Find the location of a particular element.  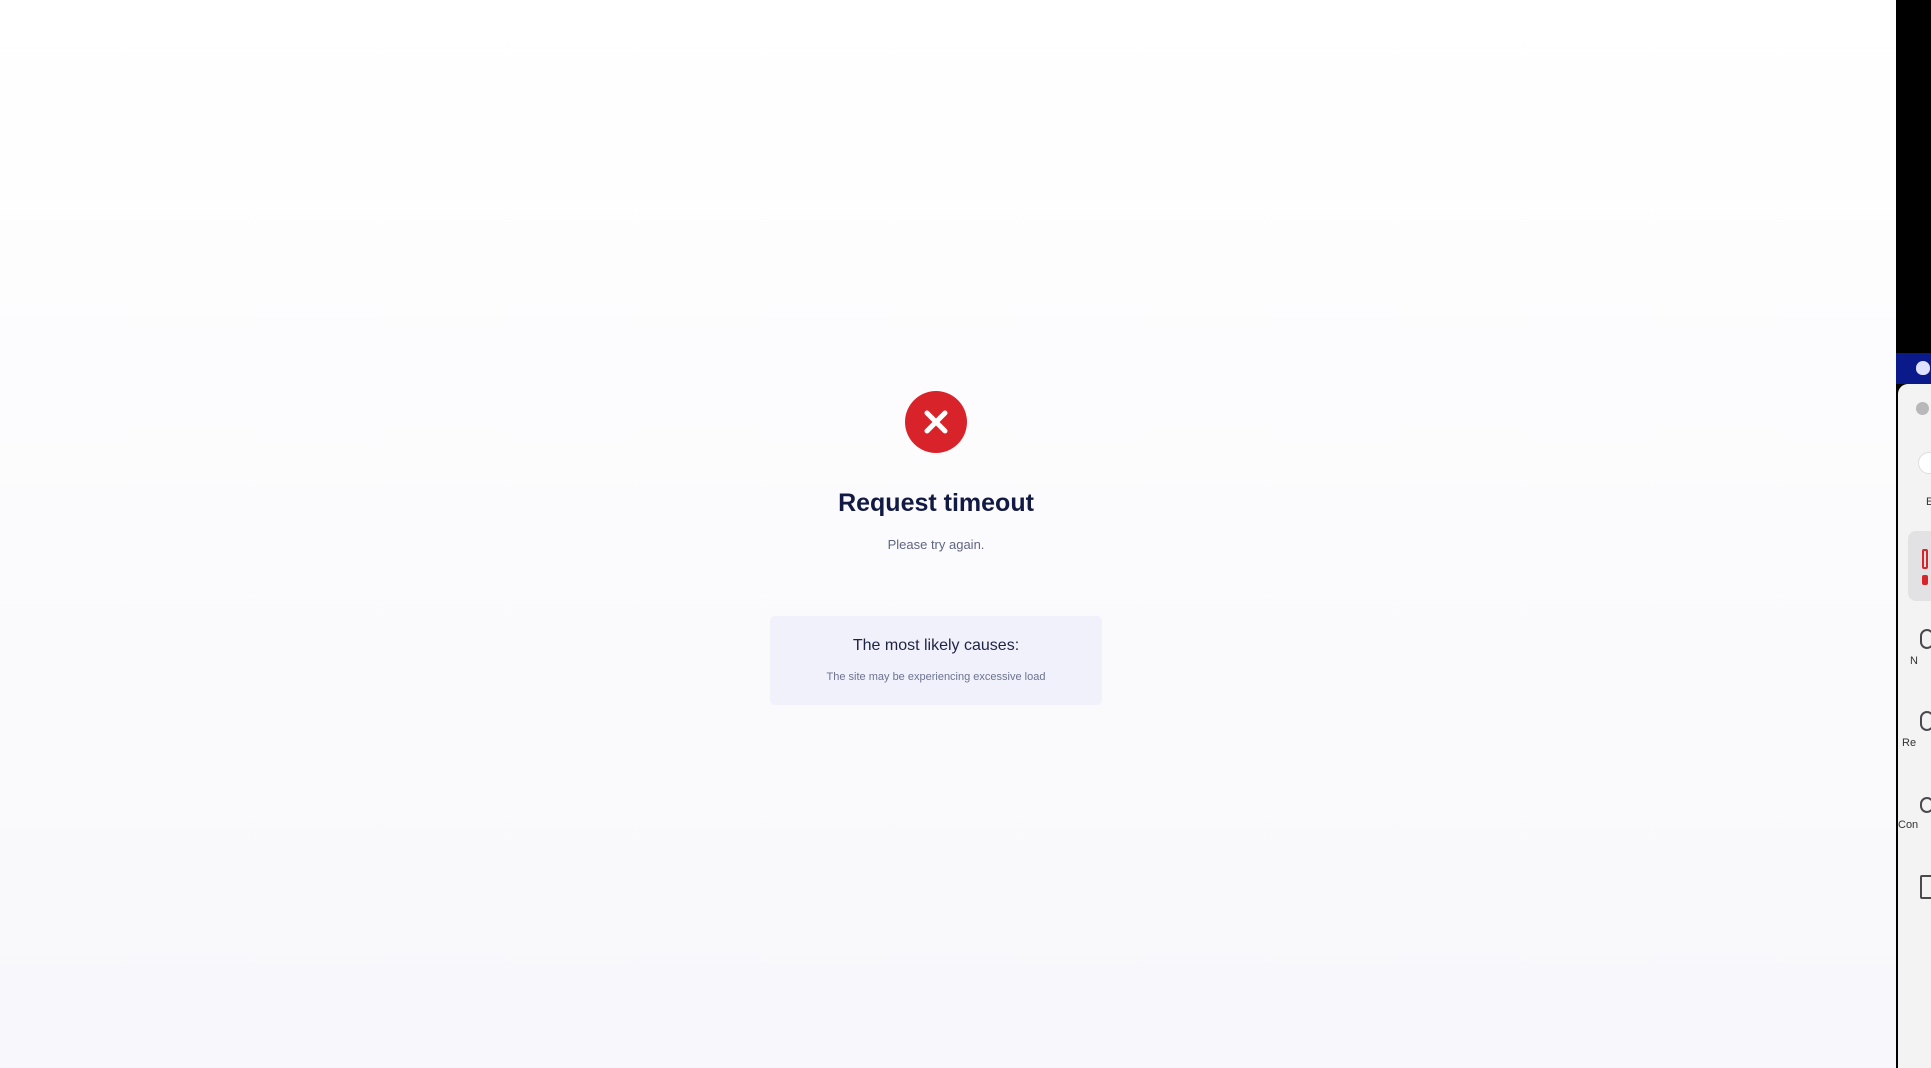

sidebar-item-label: E is located at coordinates (1928, 502).